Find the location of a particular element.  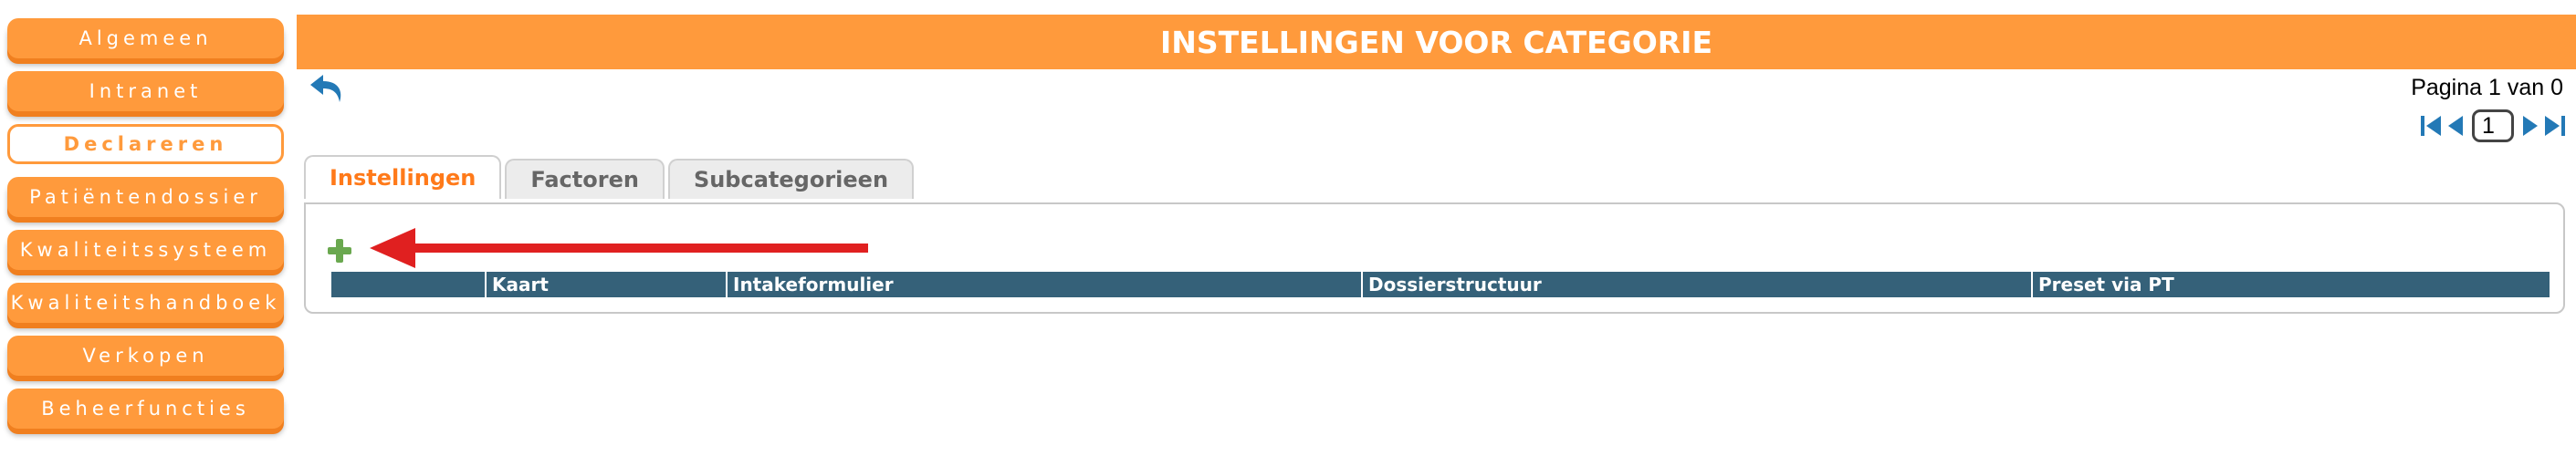

pagination-info: Pagina 1 van 0 is located at coordinates (2487, 88).